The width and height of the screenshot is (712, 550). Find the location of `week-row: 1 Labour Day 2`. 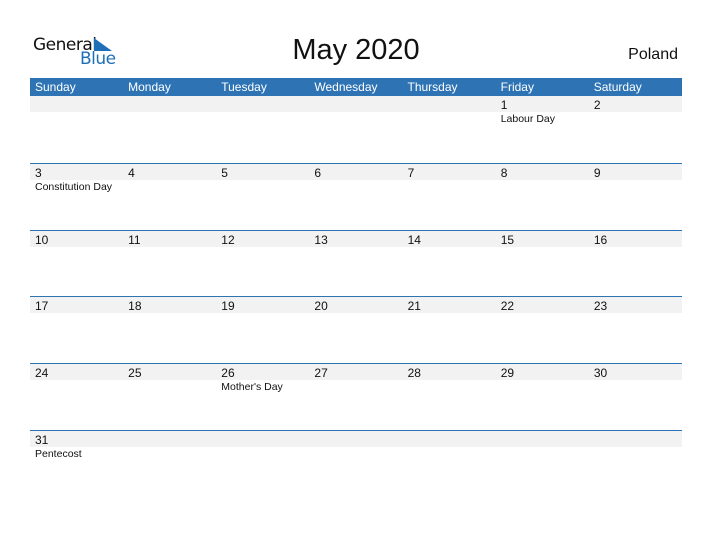

week-row: 1 Labour Day 2 is located at coordinates (356, 128).